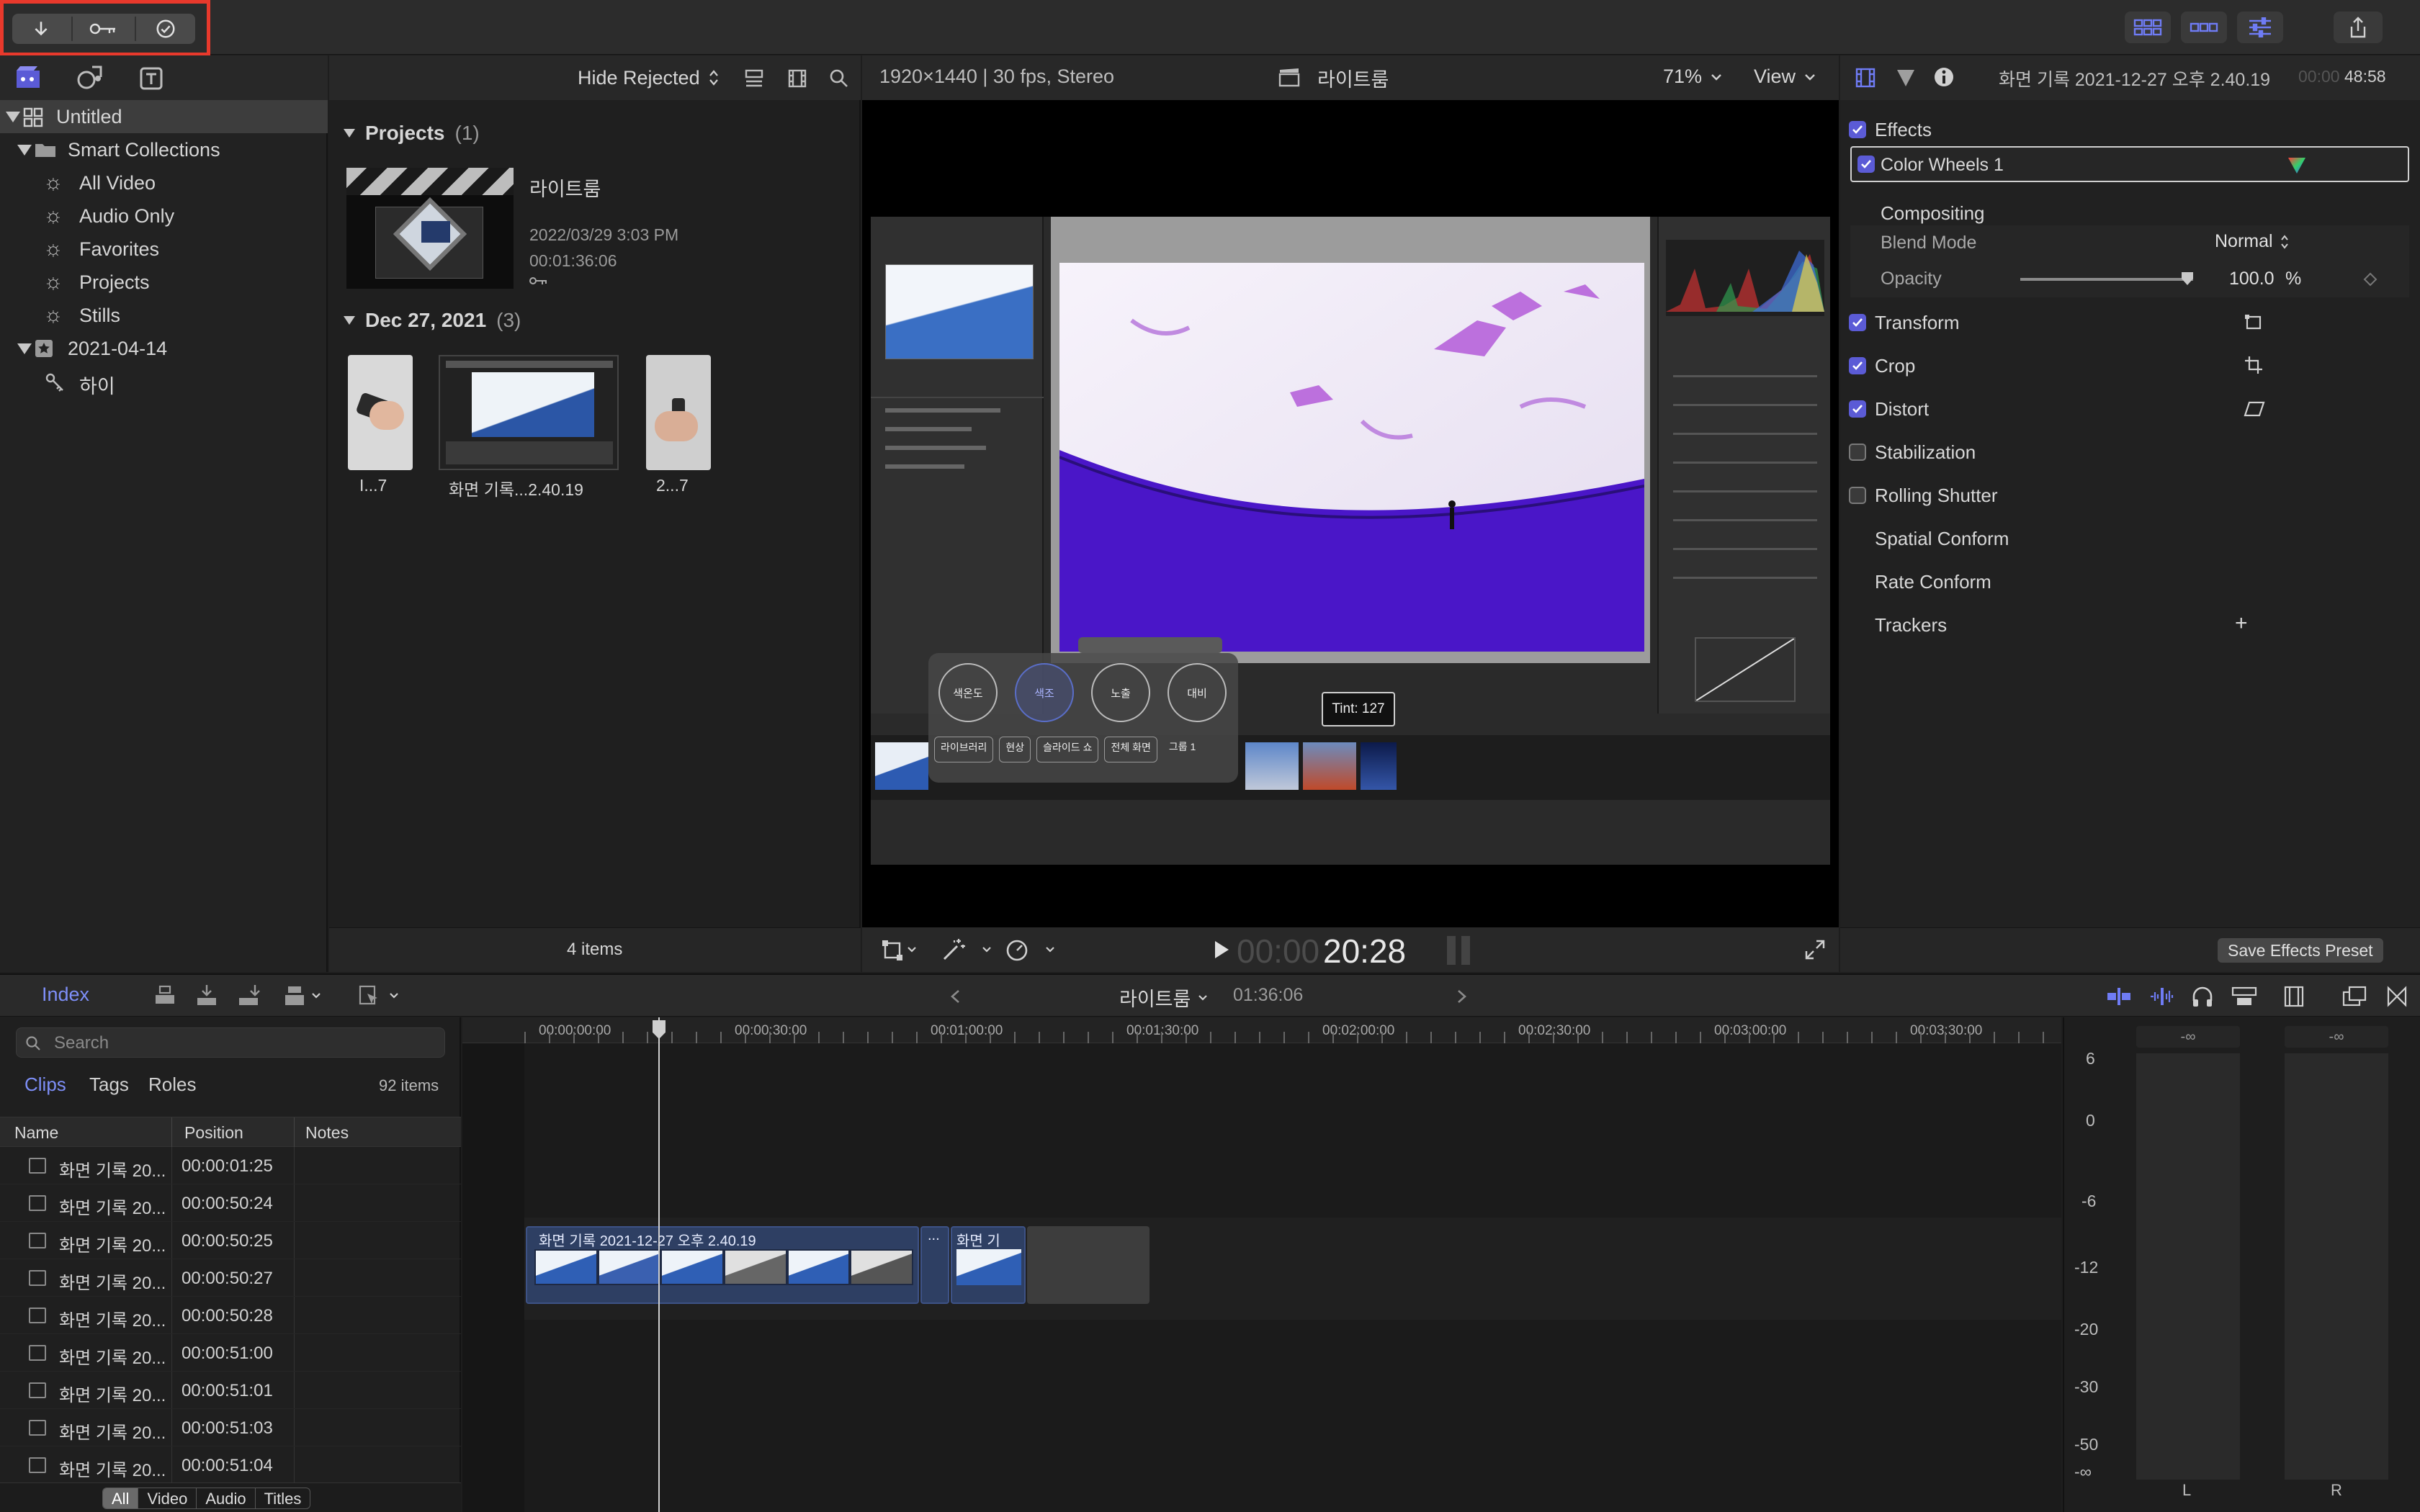  What do you see at coordinates (2148, 27) in the screenshot?
I see `browser-toggle-icon` at bounding box center [2148, 27].